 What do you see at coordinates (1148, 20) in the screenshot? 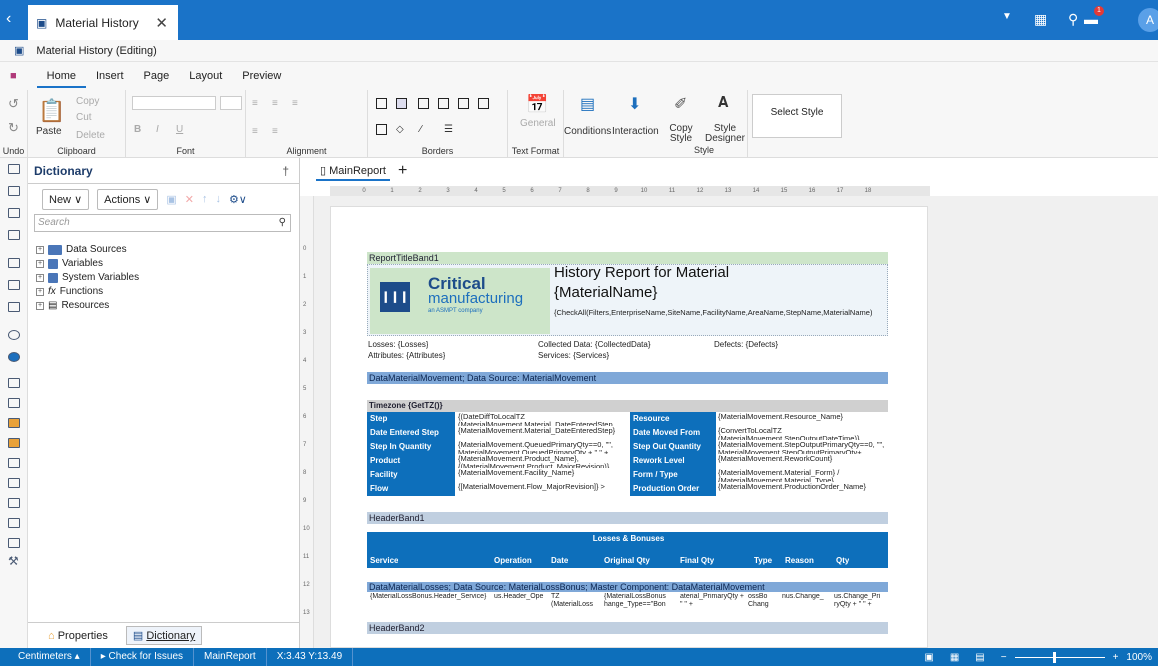
I see `avatar: A` at bounding box center [1148, 20].